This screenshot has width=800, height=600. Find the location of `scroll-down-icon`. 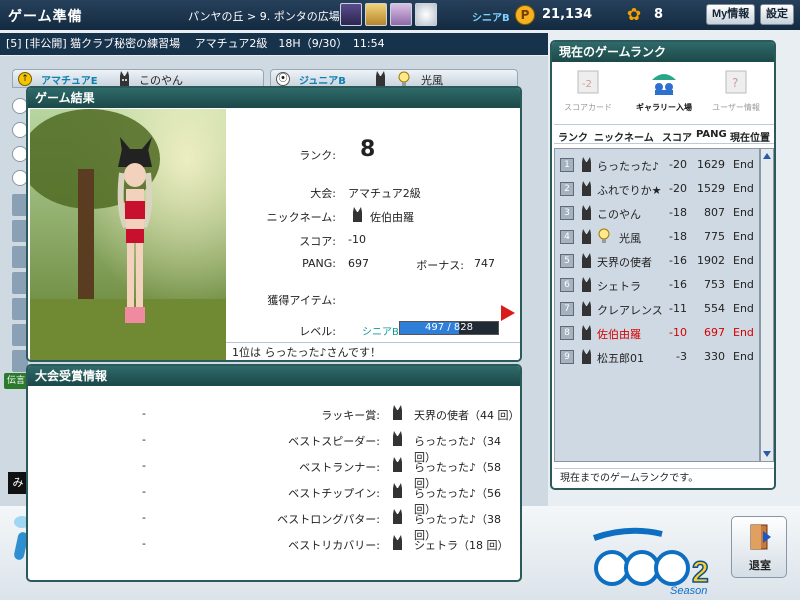

scroll-down-icon is located at coordinates (767, 454).